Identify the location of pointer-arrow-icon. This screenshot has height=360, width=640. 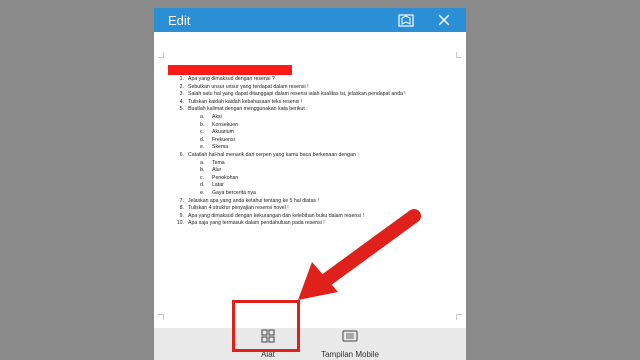
(359, 254).